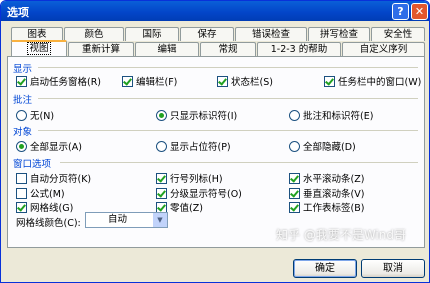 Image resolution: width=430 pixels, height=283 pixels. I want to click on close-button: ✕, so click(419, 11).